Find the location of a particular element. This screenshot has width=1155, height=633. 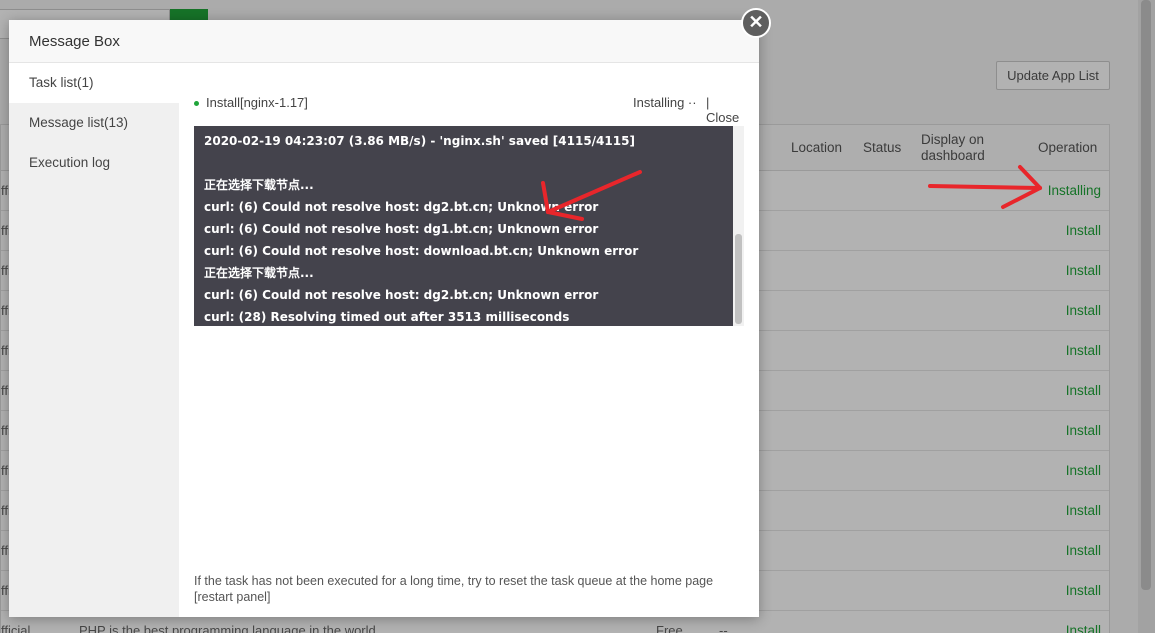

task-name: Install[nginx-1.17] is located at coordinates (257, 102).